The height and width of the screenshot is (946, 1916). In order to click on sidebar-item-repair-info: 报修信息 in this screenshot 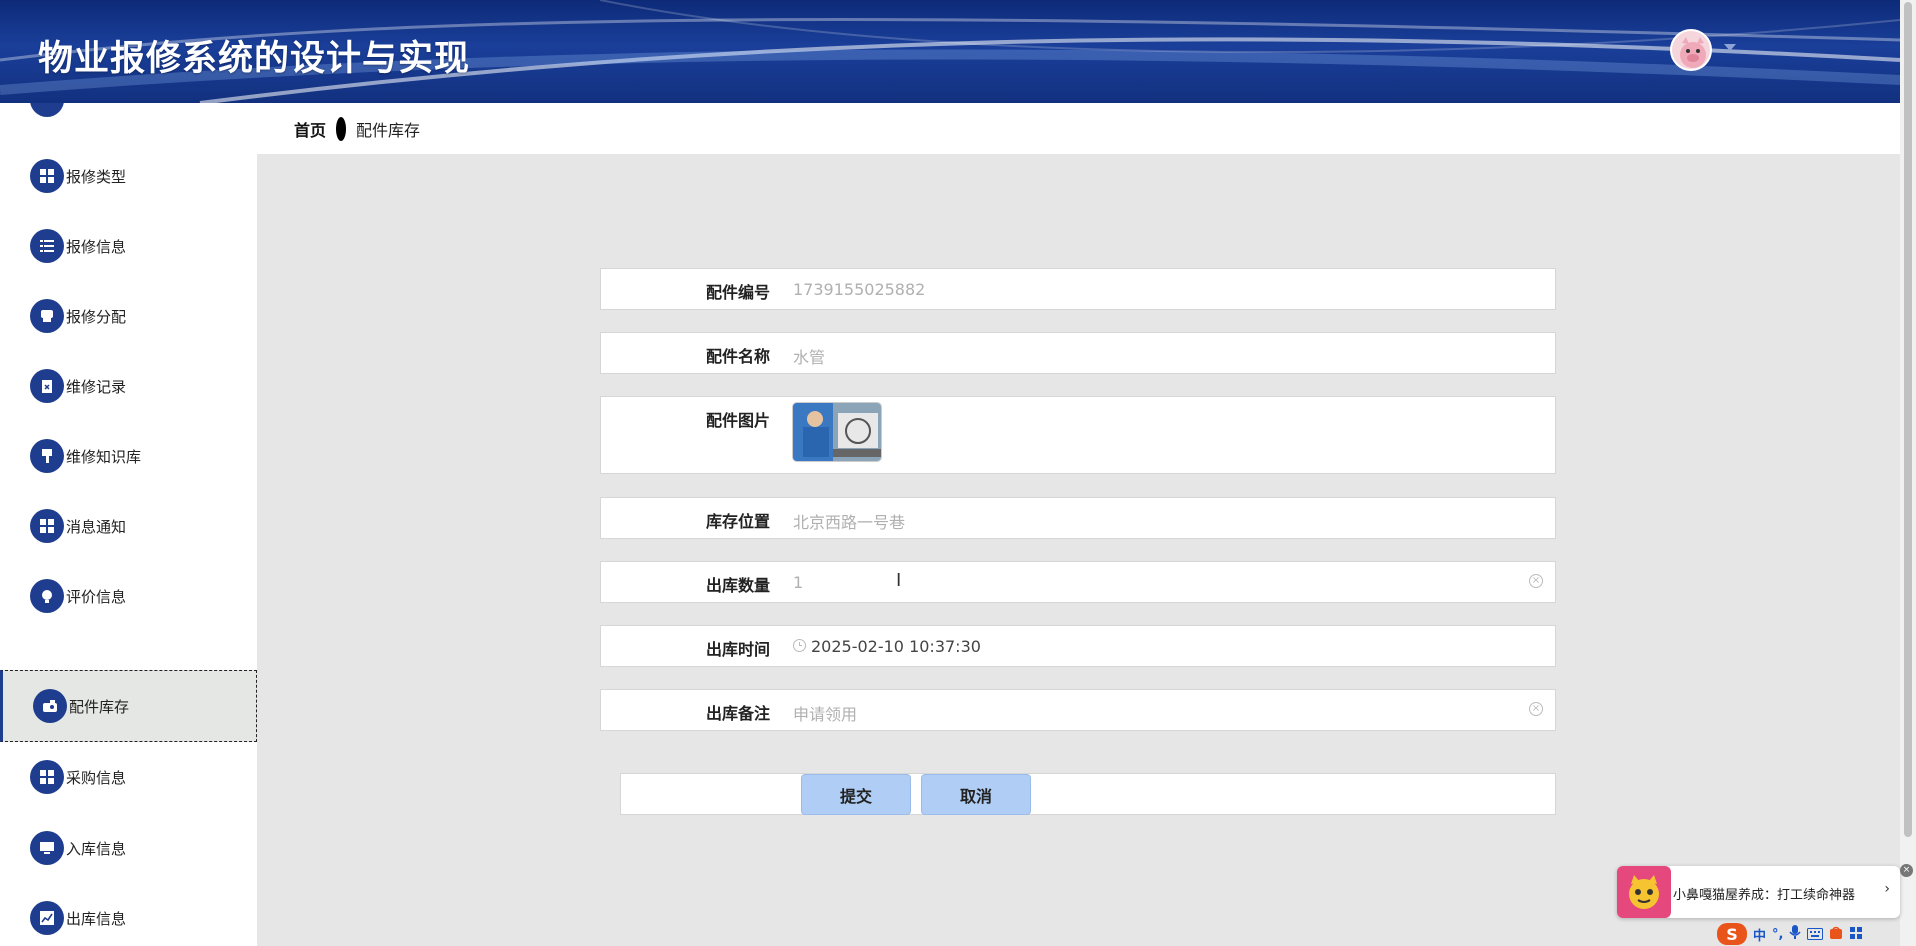, I will do `click(128, 246)`.